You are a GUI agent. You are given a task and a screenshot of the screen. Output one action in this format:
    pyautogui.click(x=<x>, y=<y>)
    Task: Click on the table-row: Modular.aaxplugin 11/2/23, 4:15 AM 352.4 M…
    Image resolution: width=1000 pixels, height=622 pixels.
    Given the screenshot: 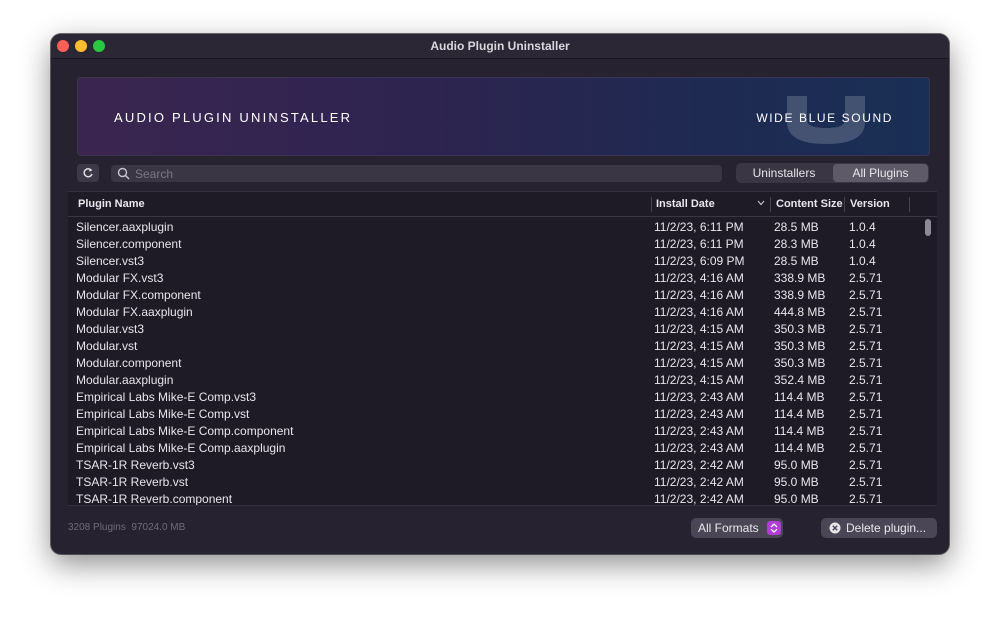 What is the action you would take?
    pyautogui.click(x=493, y=379)
    